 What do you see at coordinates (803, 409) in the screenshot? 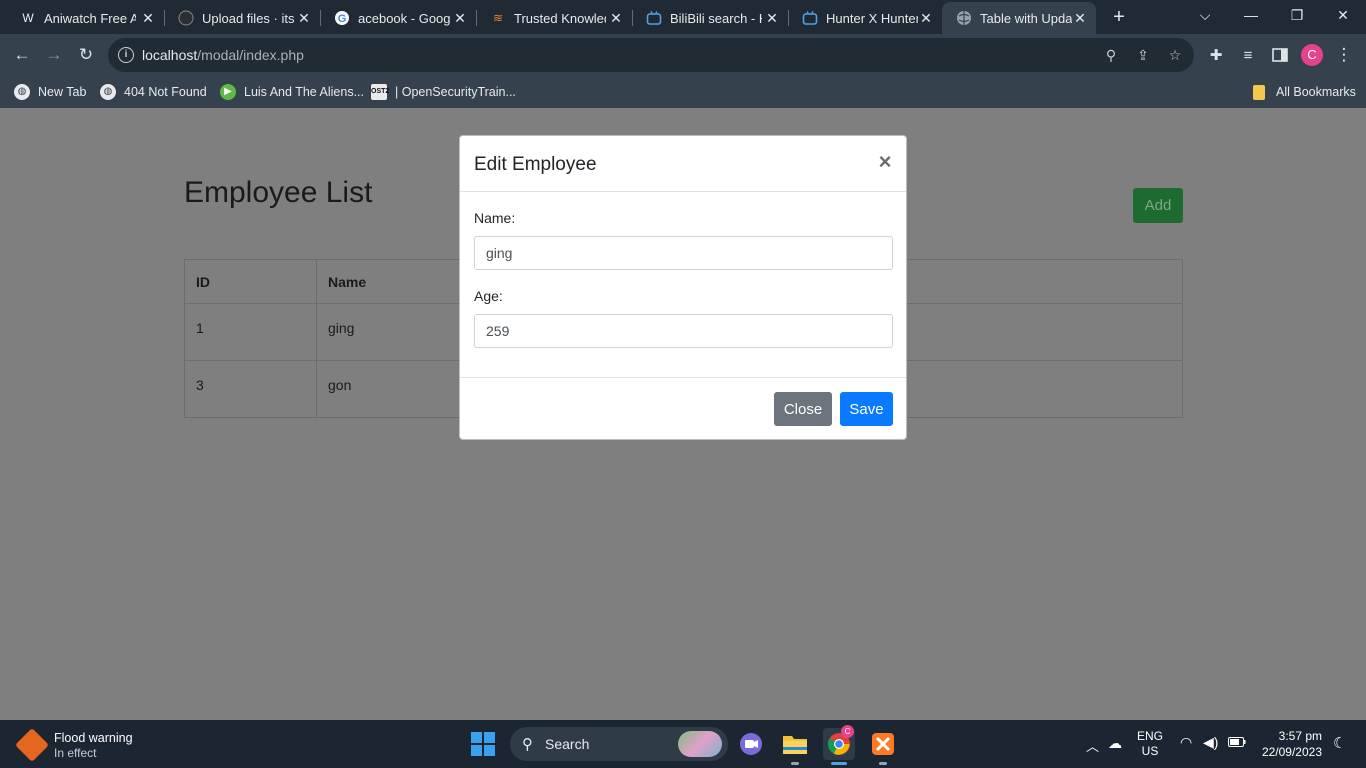
I see `close-button: Close` at bounding box center [803, 409].